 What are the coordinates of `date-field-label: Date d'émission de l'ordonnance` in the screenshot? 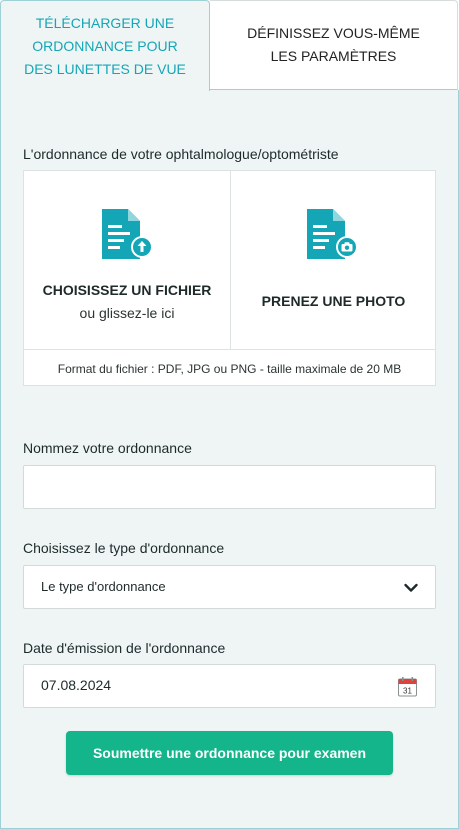 It's located at (124, 648).